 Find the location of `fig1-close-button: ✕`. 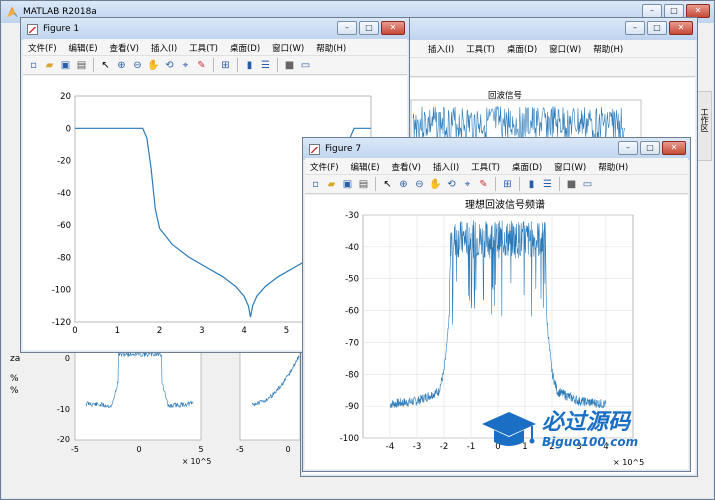

fig1-close-button: ✕ is located at coordinates (393, 28).